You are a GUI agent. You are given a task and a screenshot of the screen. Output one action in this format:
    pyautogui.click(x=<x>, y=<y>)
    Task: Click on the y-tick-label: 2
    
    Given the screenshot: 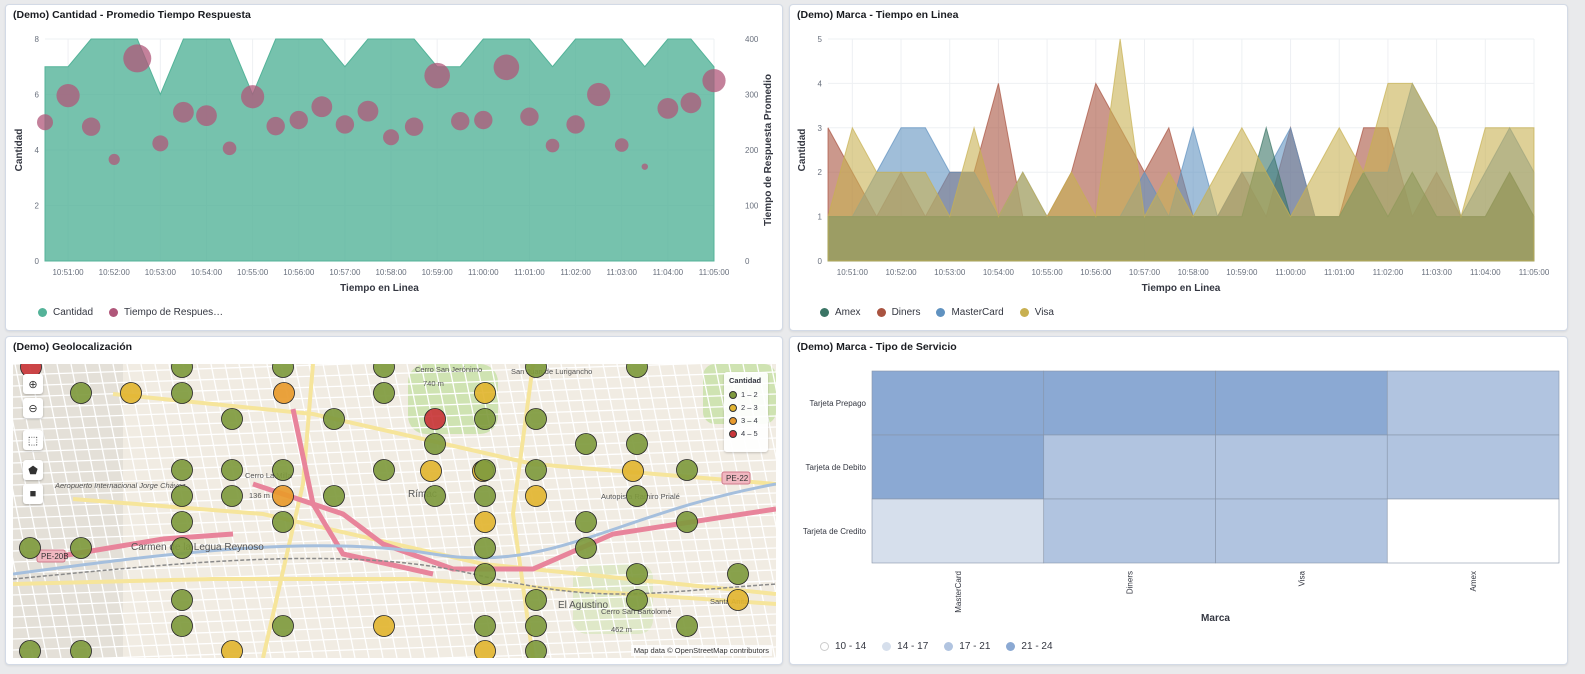 What is the action you would take?
    pyautogui.click(x=820, y=172)
    